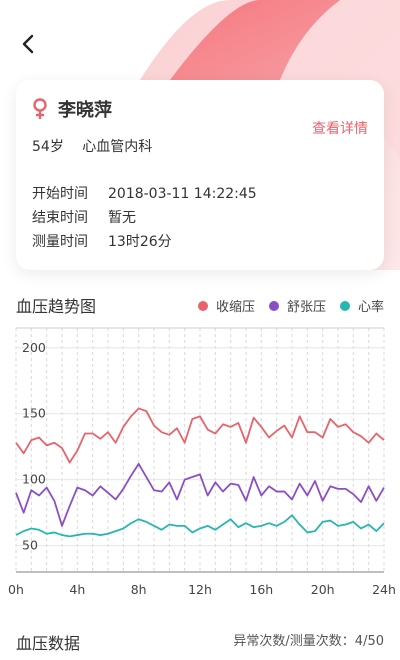 This screenshot has height=660, width=400. I want to click on info-value: 13时26分, so click(140, 242).